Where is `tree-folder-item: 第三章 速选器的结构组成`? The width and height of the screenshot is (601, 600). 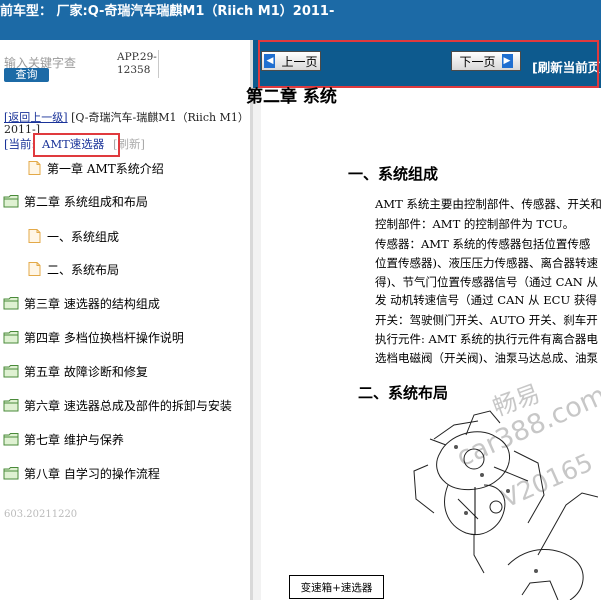 tree-folder-item: 第三章 速选器的结构组成 is located at coordinates (81, 303).